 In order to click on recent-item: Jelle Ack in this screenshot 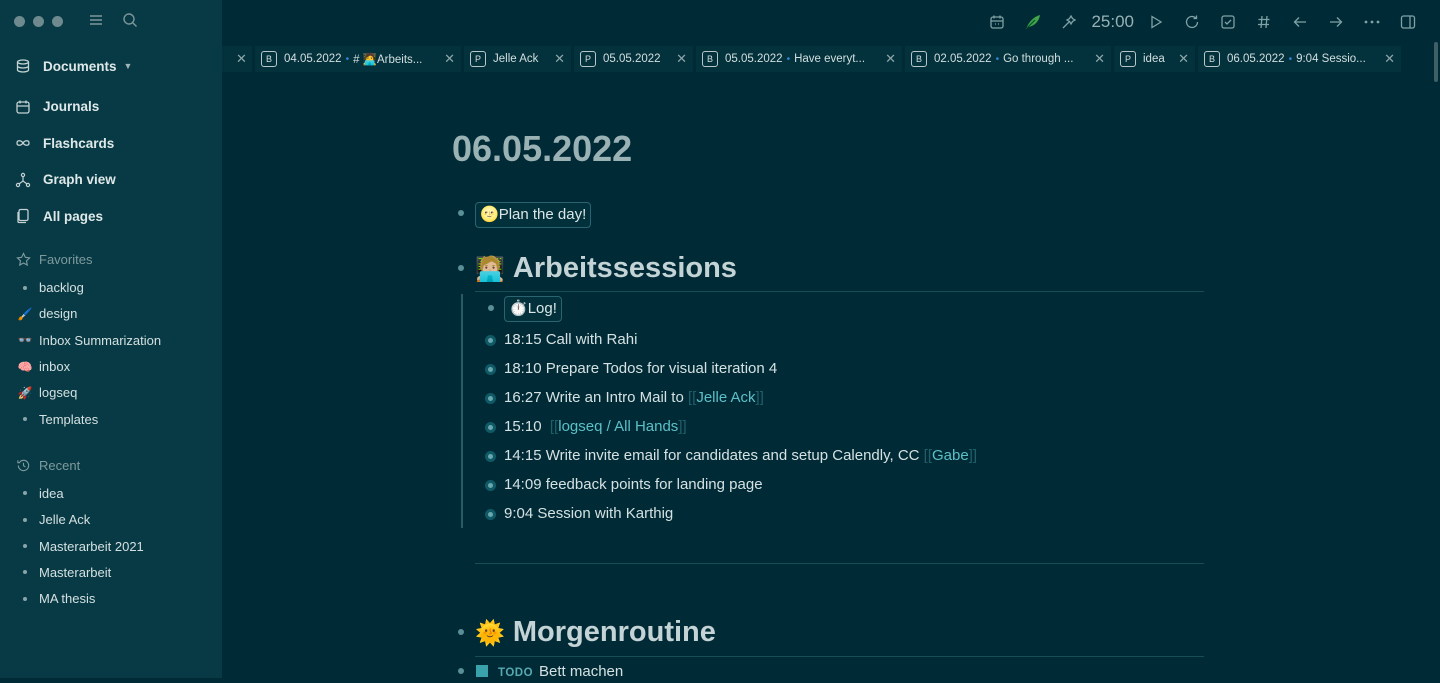, I will do `click(111, 520)`.